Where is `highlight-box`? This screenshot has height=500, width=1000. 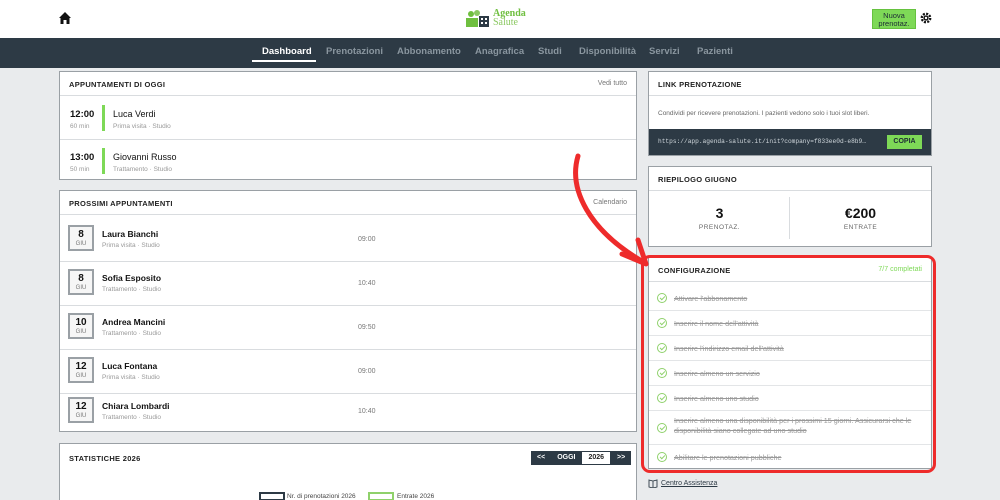
highlight-box is located at coordinates (788, 364).